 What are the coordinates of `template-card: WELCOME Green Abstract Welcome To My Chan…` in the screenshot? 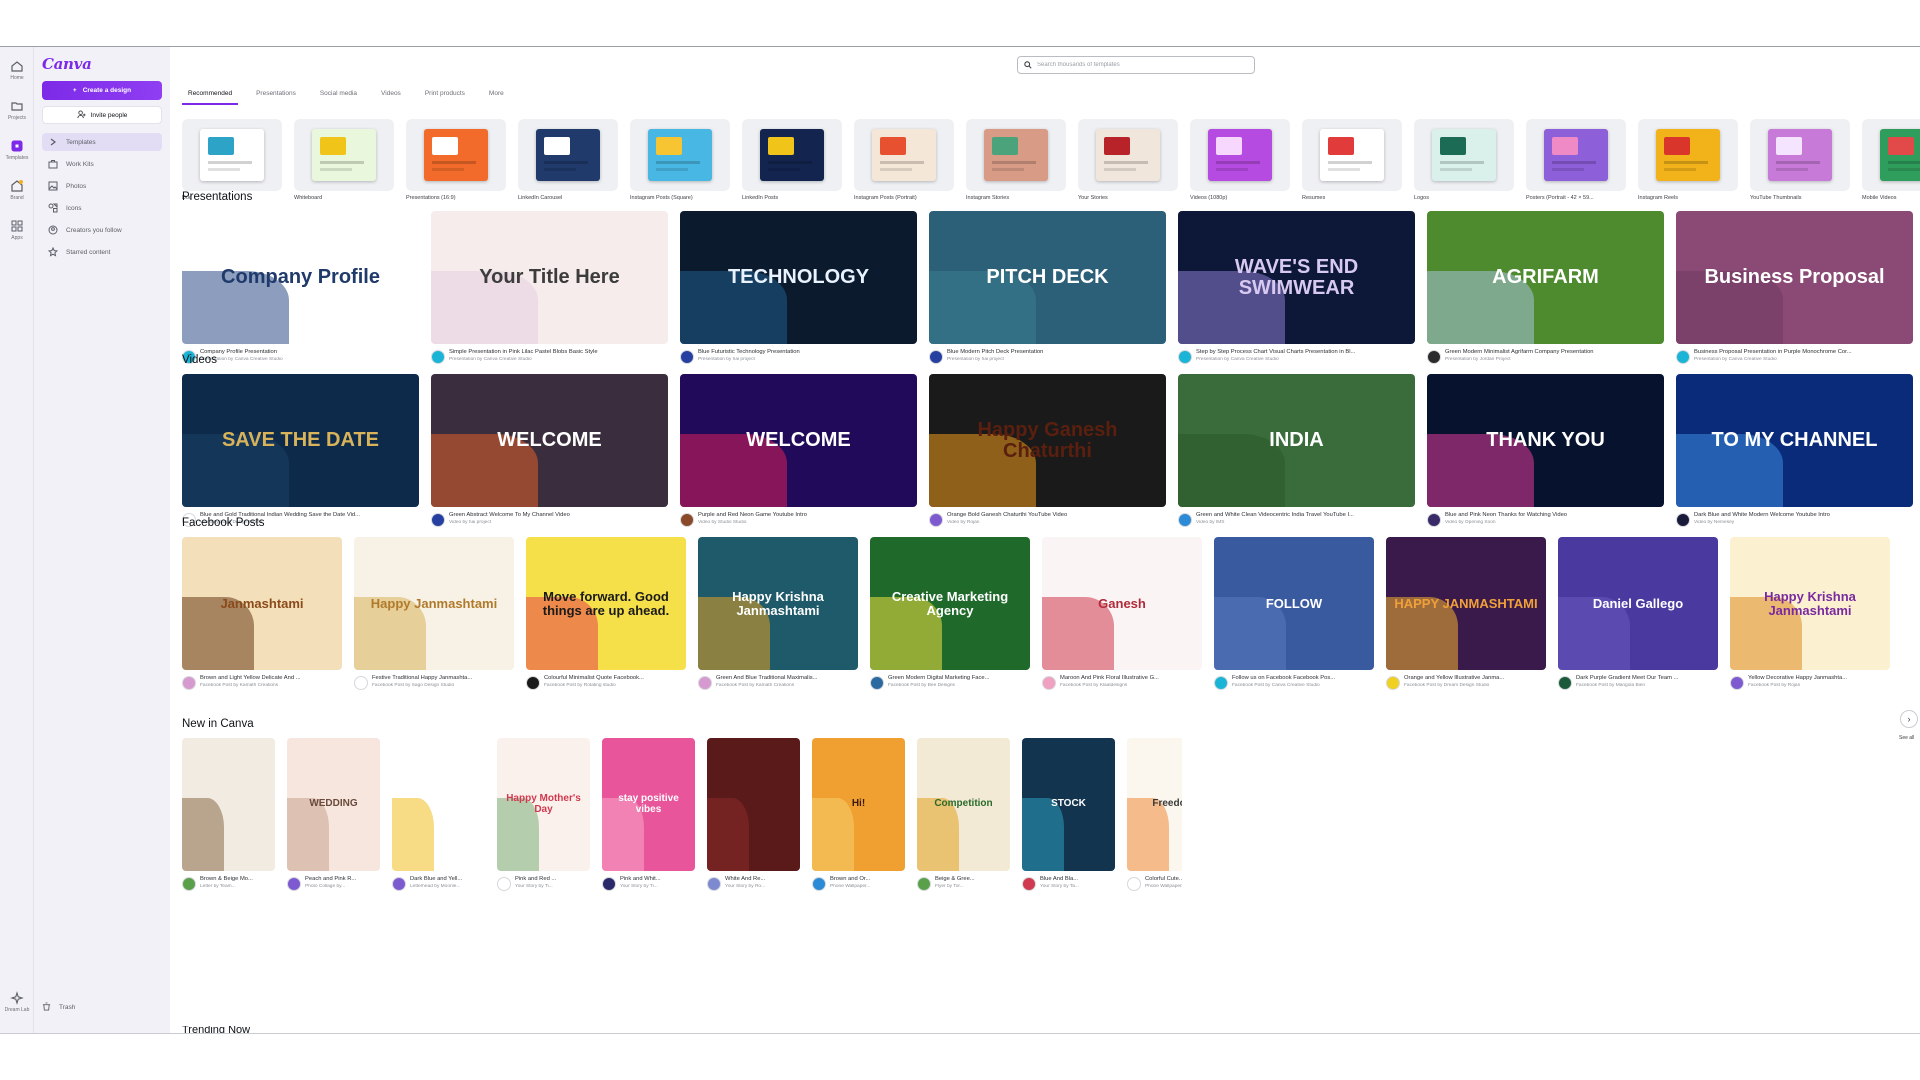 It's located at (549, 450).